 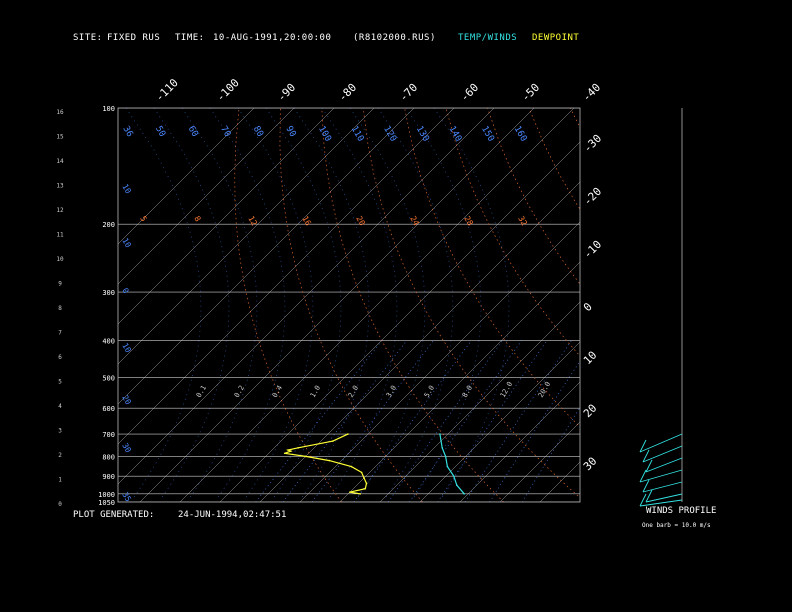 I want to click on height-label-16: 16, so click(x=60, y=112).